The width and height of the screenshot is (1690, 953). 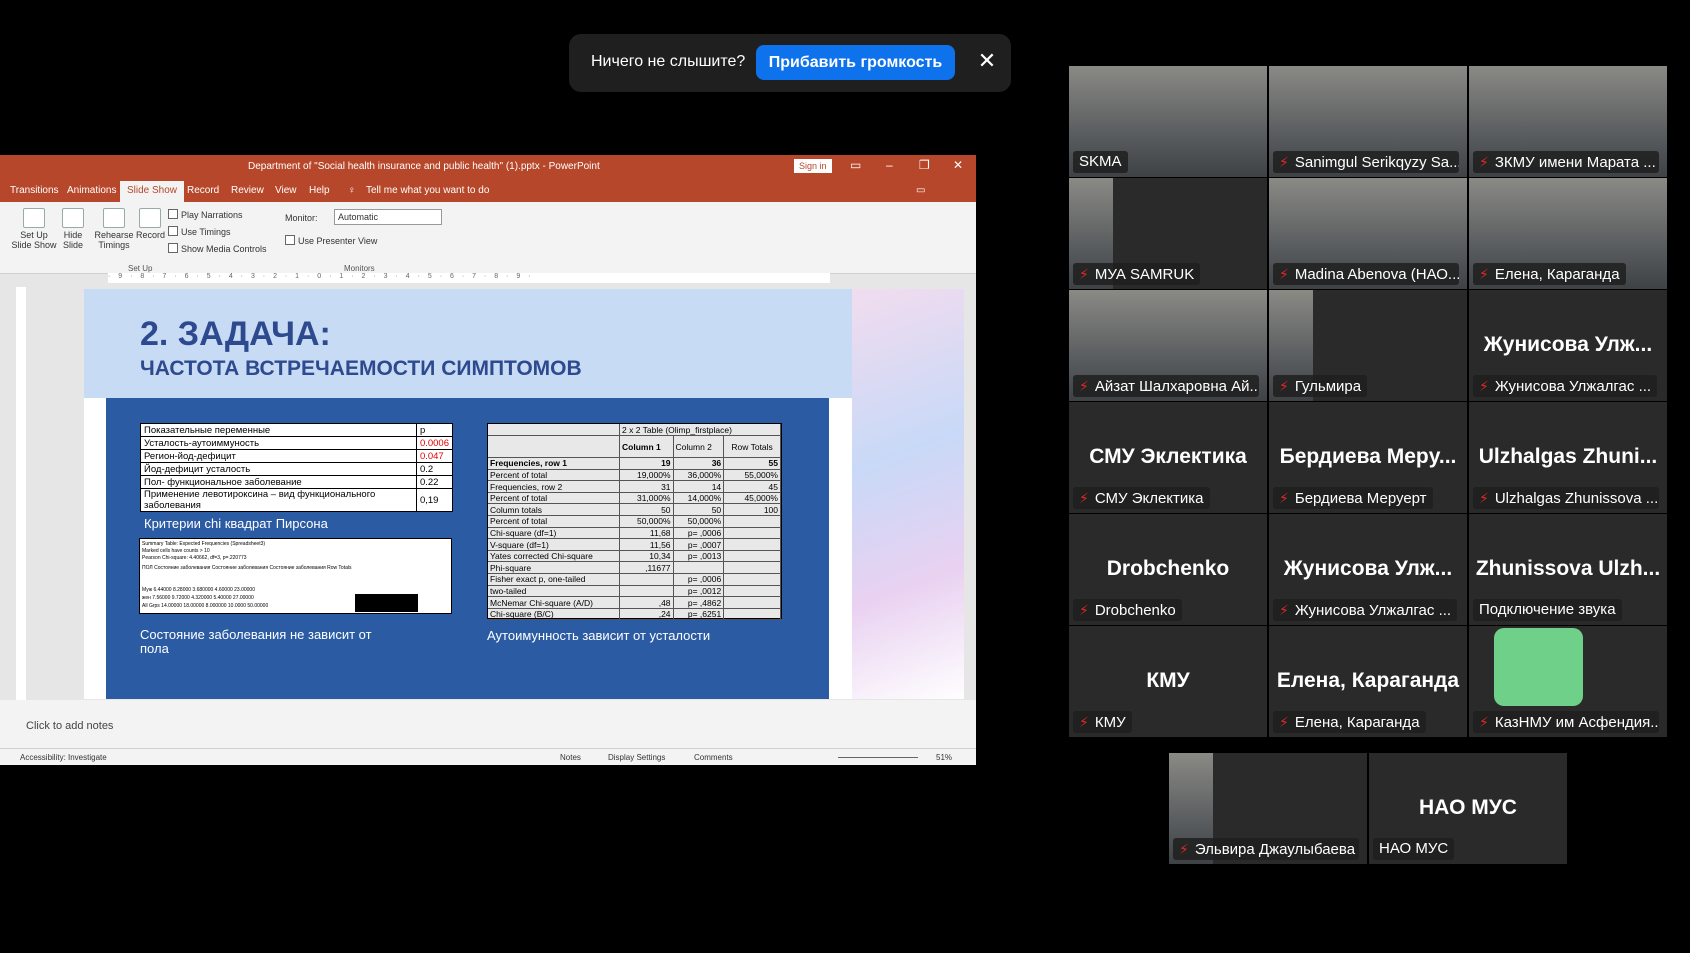 What do you see at coordinates (668, 61) in the screenshot?
I see `notice-text: Ничего не слышите?` at bounding box center [668, 61].